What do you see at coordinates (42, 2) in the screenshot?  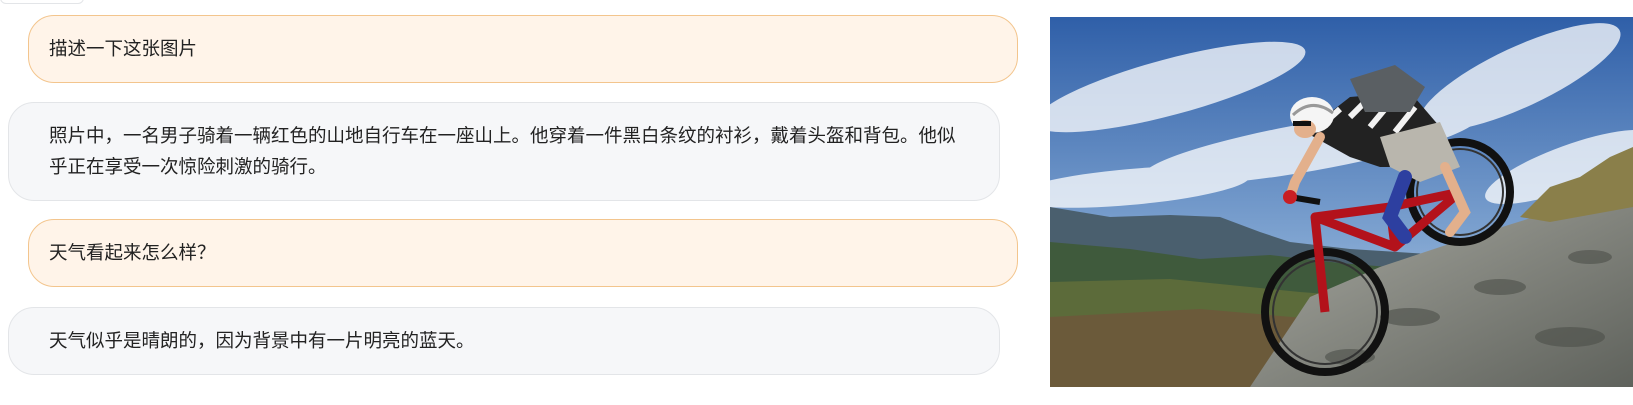 I see `top-tab` at bounding box center [42, 2].